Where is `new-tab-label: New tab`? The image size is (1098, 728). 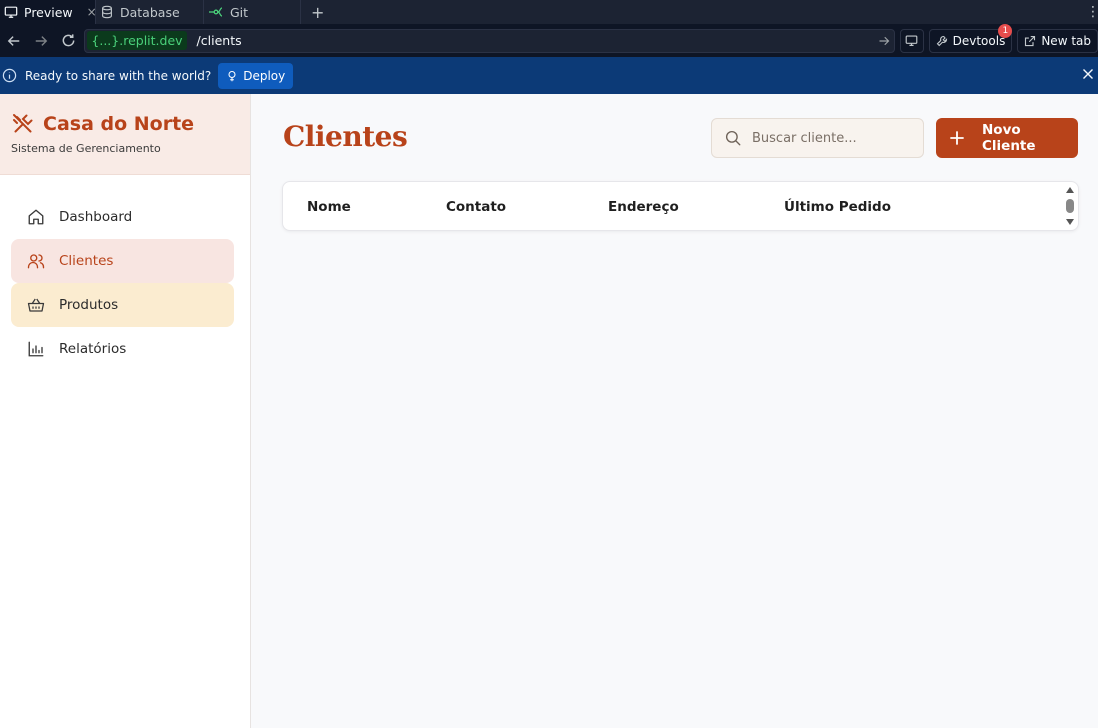
new-tab-label: New tab is located at coordinates (1066, 40).